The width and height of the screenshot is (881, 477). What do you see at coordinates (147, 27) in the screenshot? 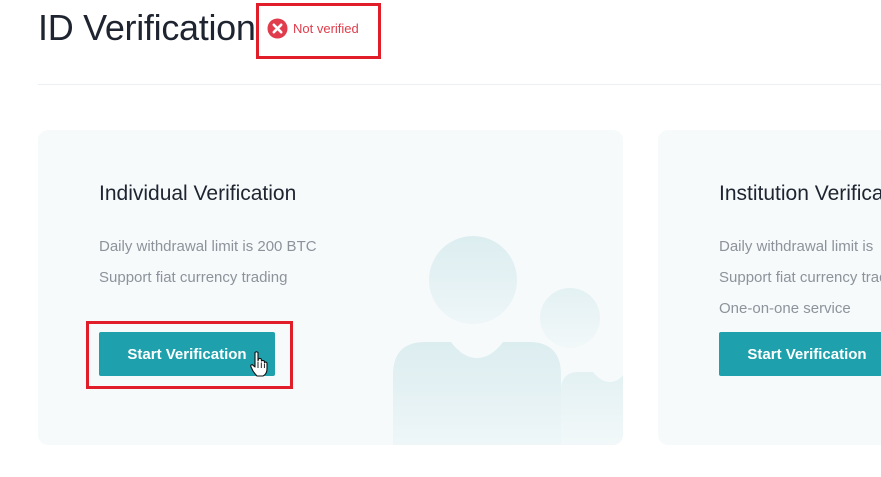
I see `page-title: ID Verification` at bounding box center [147, 27].